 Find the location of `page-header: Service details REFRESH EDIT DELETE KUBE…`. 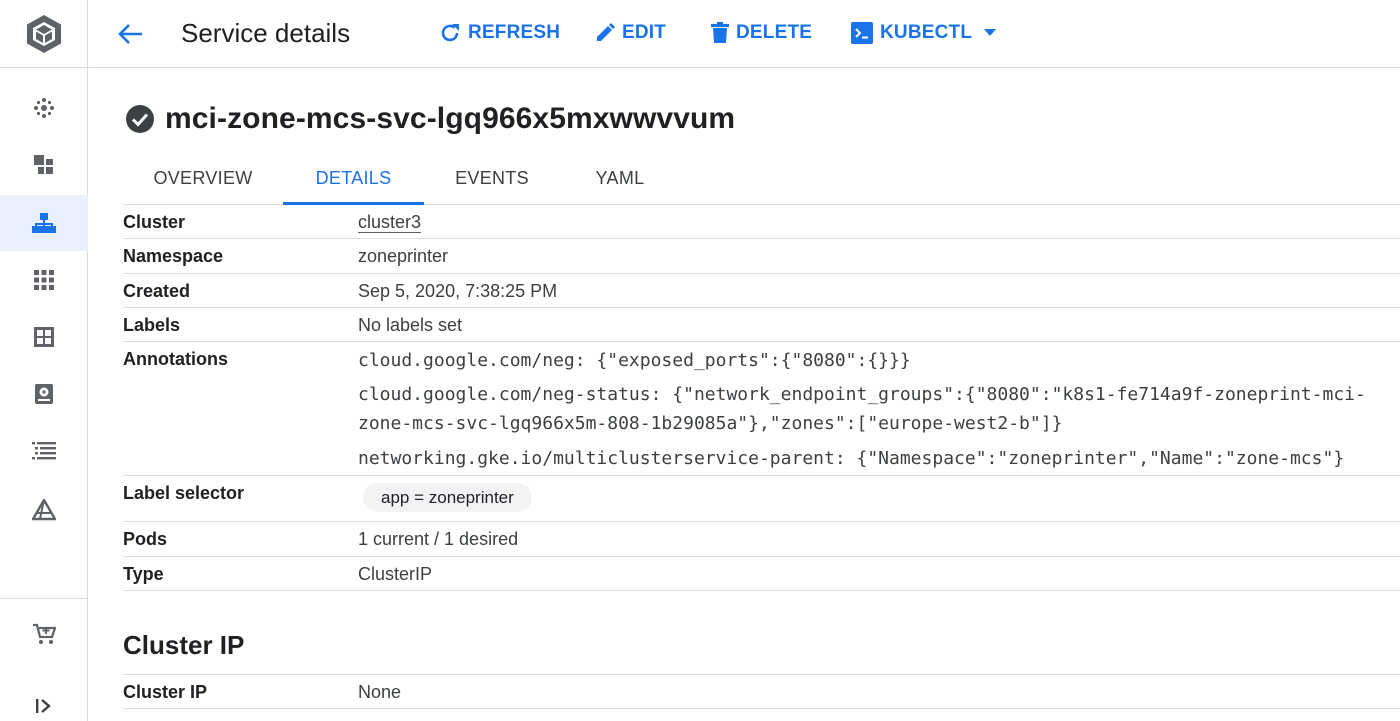

page-header: Service details REFRESH EDIT DELETE KUBE… is located at coordinates (744, 34).